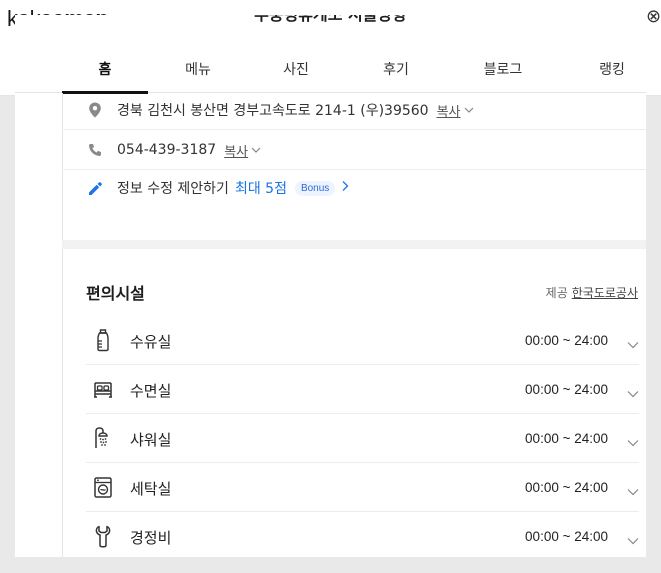 This screenshot has height=573, width=661. Describe the element at coordinates (261, 188) in the screenshot. I see `max-points-link: 최대 5점` at that location.